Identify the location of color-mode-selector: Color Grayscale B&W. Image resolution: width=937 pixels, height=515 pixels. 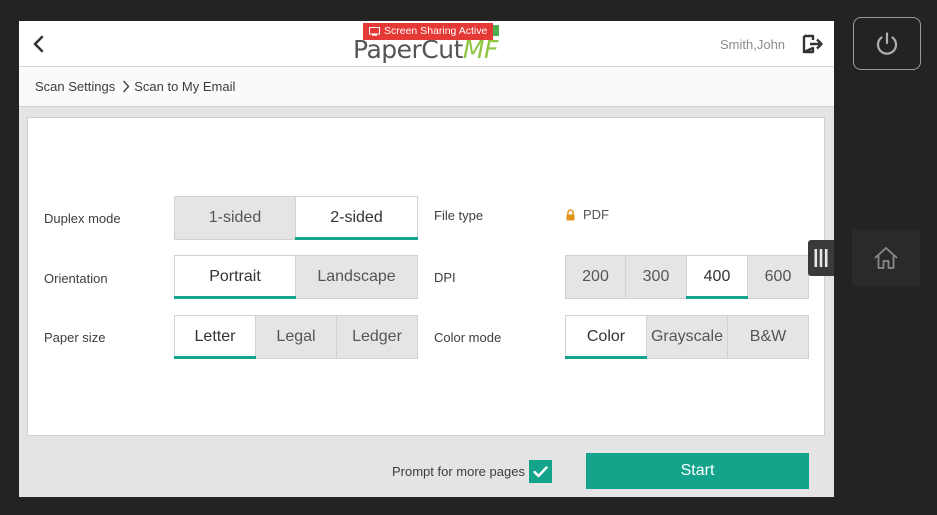
(687, 337).